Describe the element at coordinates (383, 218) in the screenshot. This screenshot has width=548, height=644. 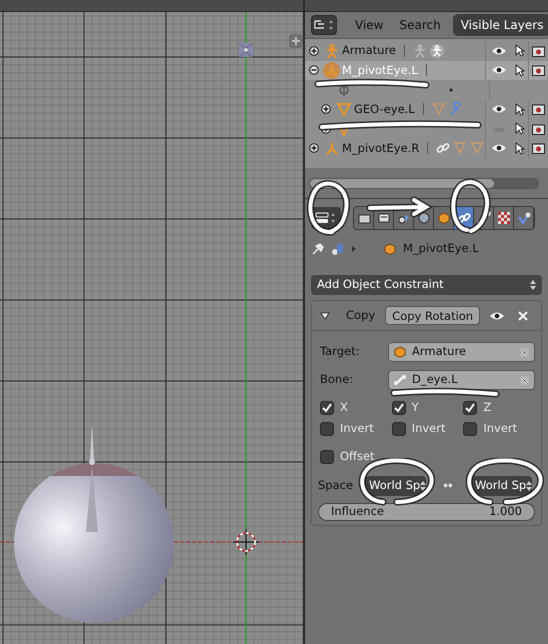
I see `layers-icon` at that location.